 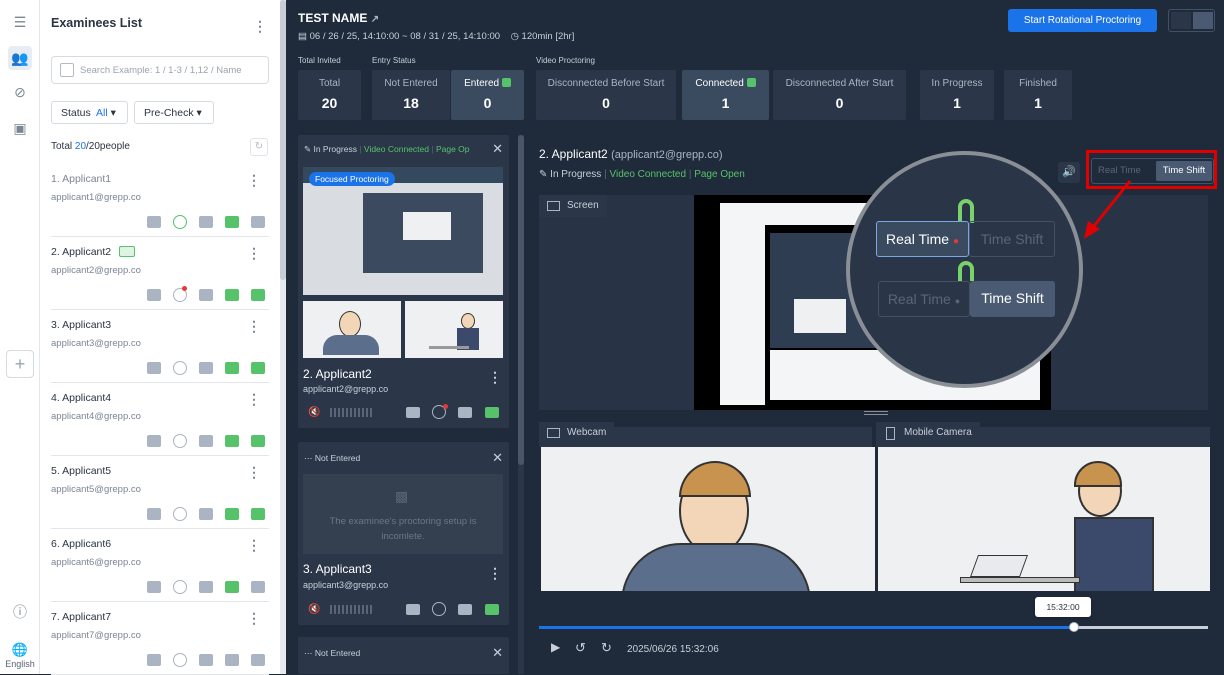 I want to click on block-icon: ⊘, so click(x=20, y=92).